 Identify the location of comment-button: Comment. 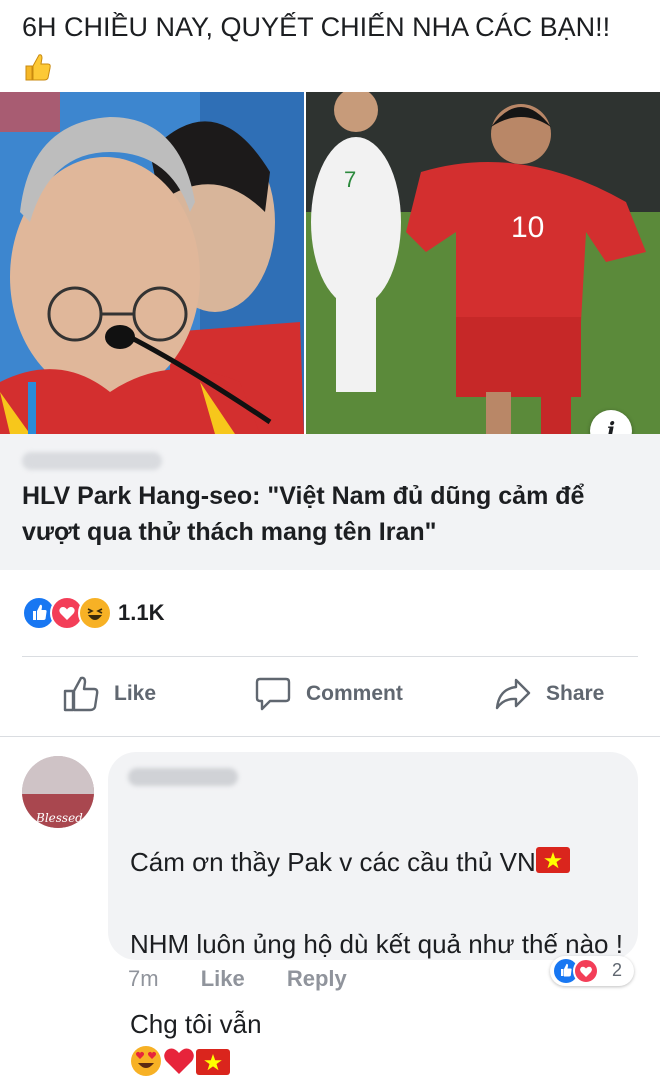
(328, 694).